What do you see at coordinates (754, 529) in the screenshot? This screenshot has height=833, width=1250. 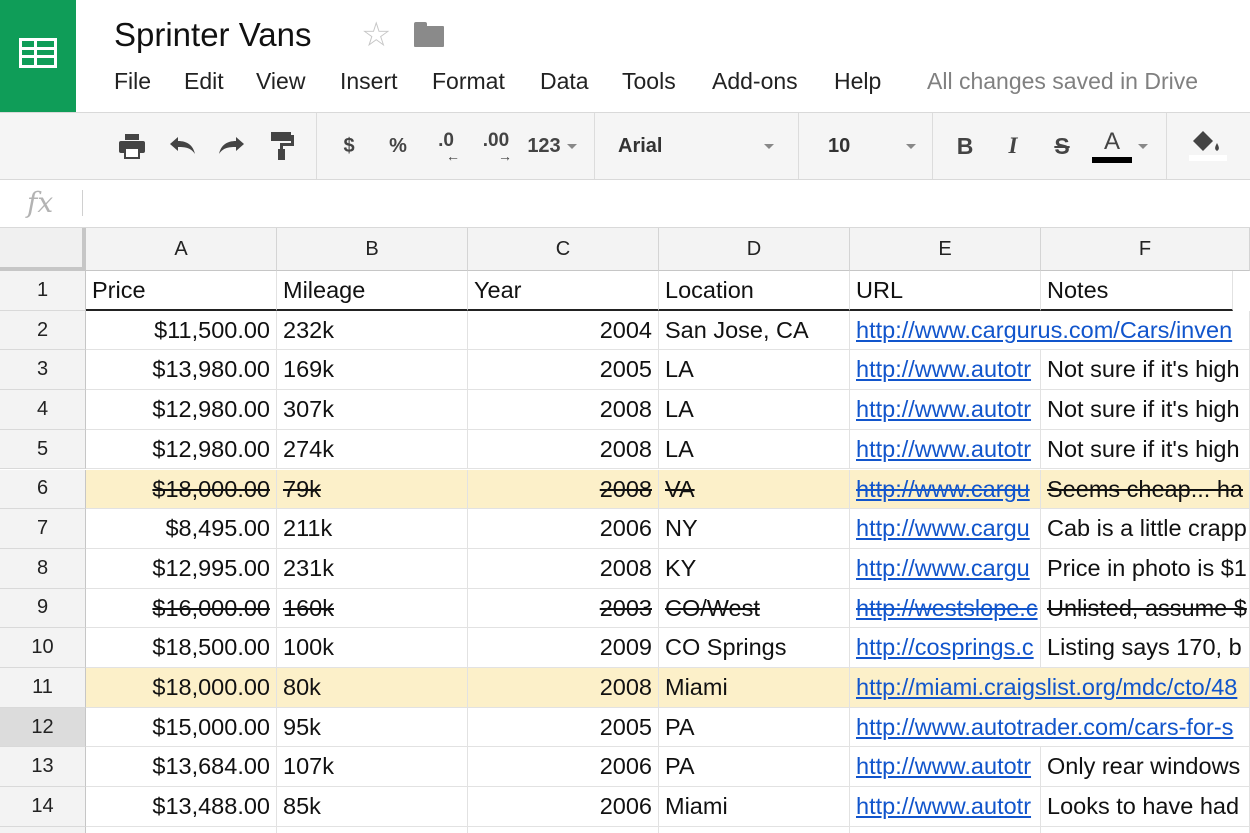 I see `cell-d7: NY` at bounding box center [754, 529].